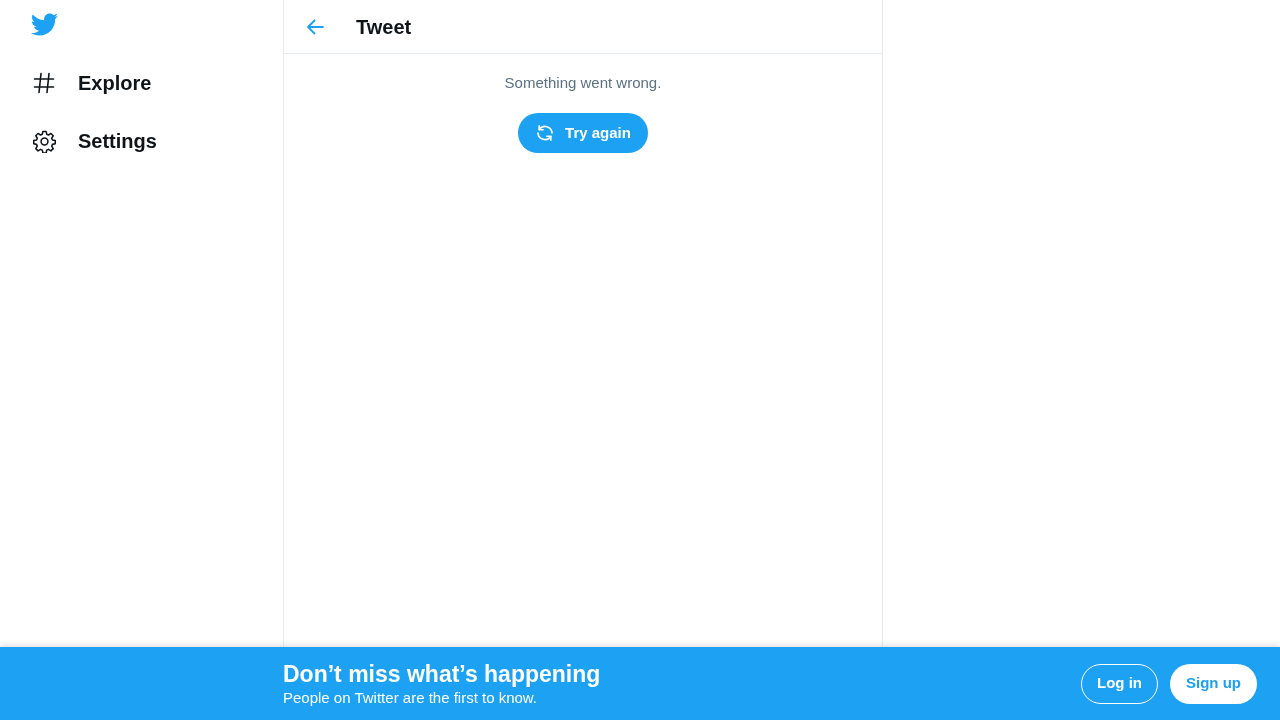  Describe the element at coordinates (583, 83) in the screenshot. I see `error-message: Something went wrong.` at that location.